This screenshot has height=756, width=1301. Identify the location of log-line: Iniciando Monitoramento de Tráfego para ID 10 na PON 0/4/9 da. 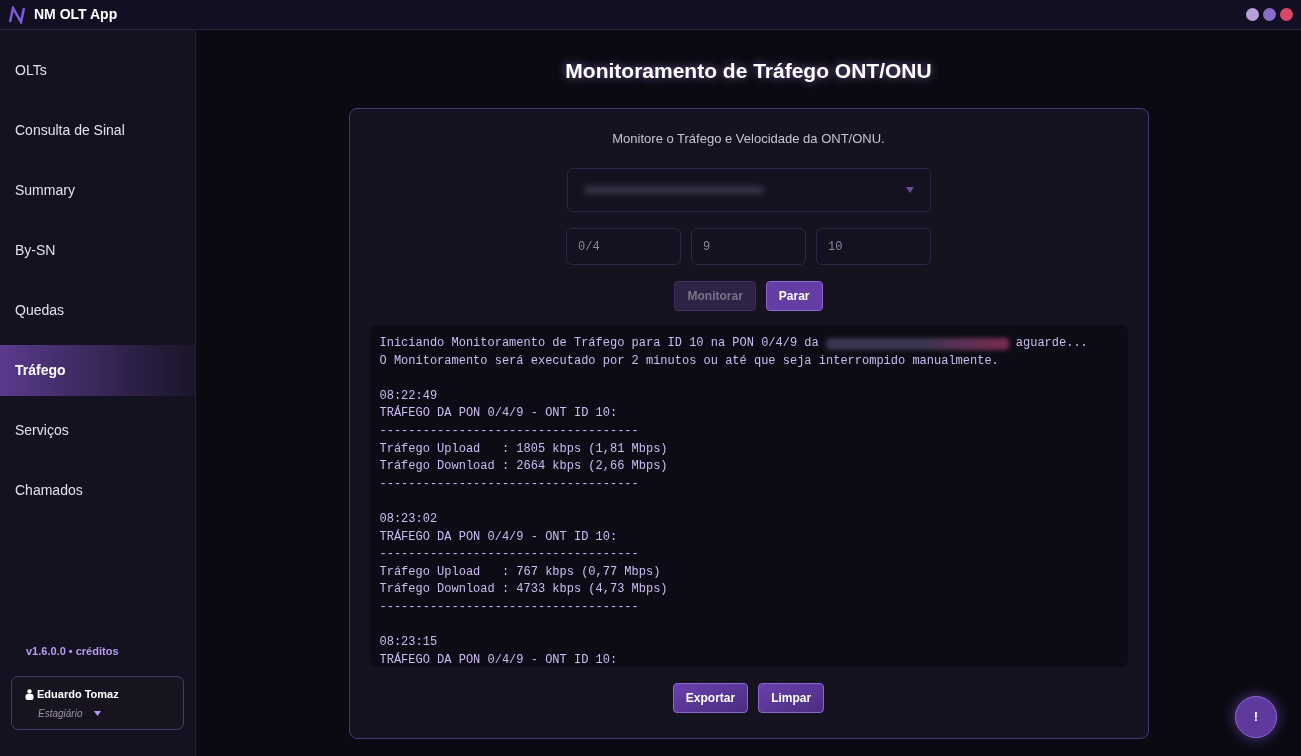
(599, 343).